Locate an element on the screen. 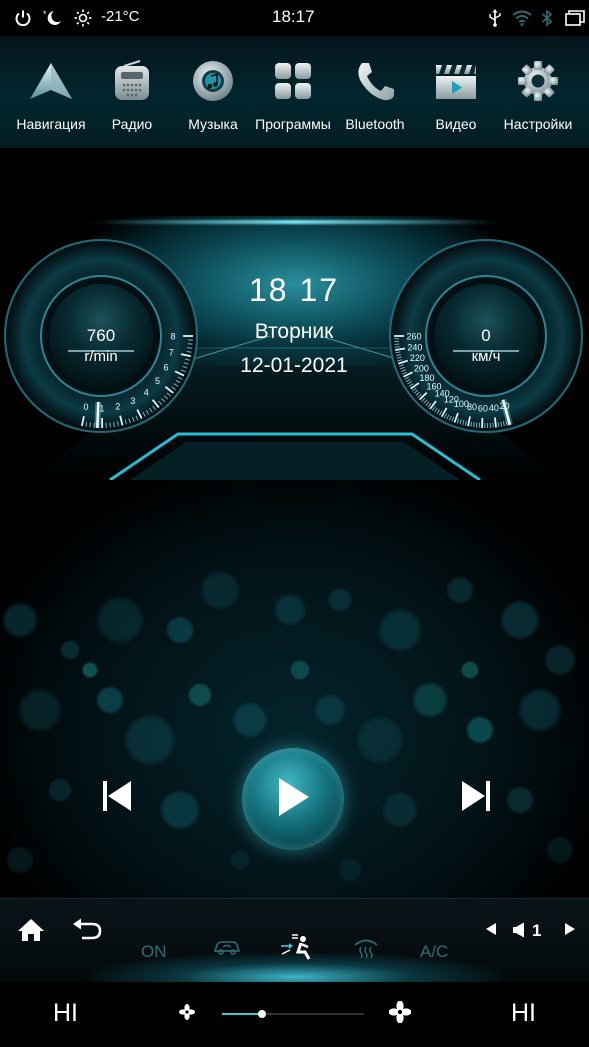  app-label: Настройки is located at coordinates (538, 124).